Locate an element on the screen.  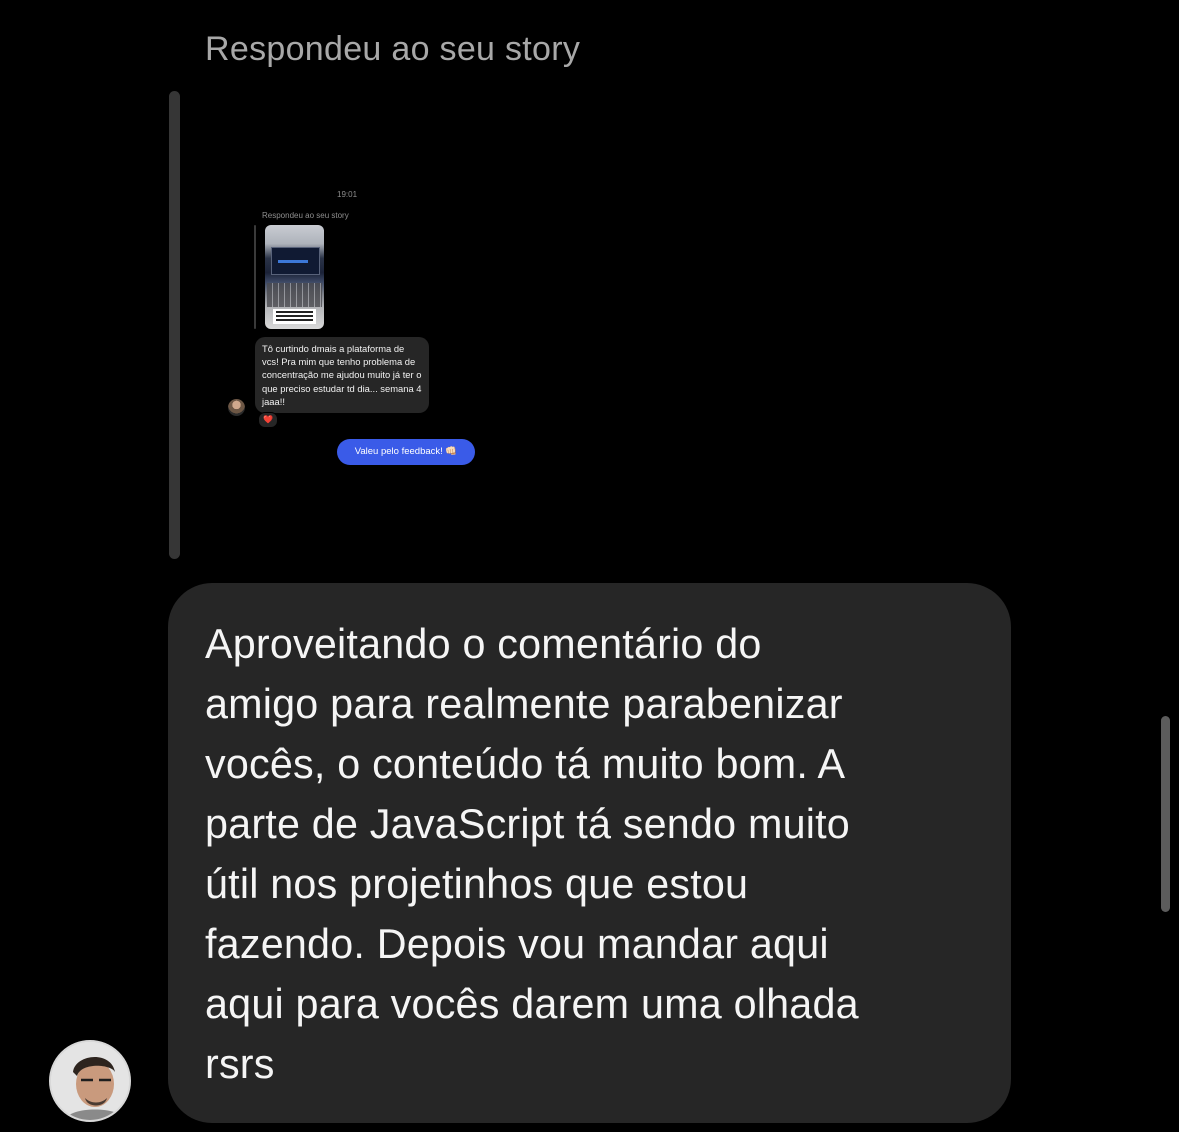
sender-avatar is located at coordinates (90, 1081).